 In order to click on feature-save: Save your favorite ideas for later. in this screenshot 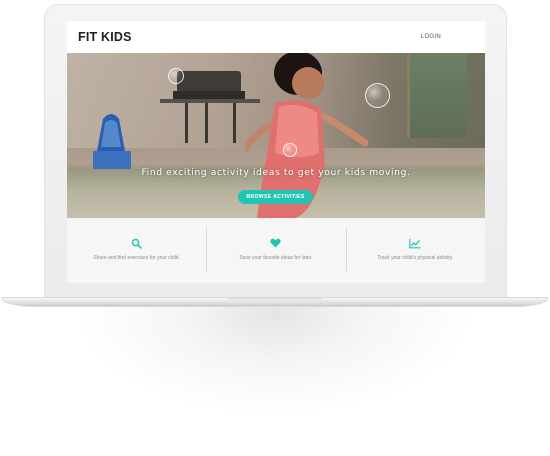, I will do `click(275, 250)`.